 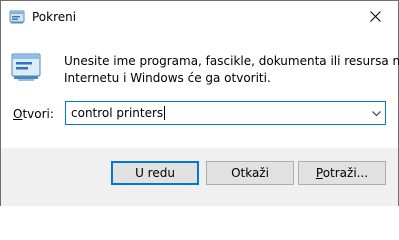 I want to click on open-input-value: control printers, so click(x=117, y=113).